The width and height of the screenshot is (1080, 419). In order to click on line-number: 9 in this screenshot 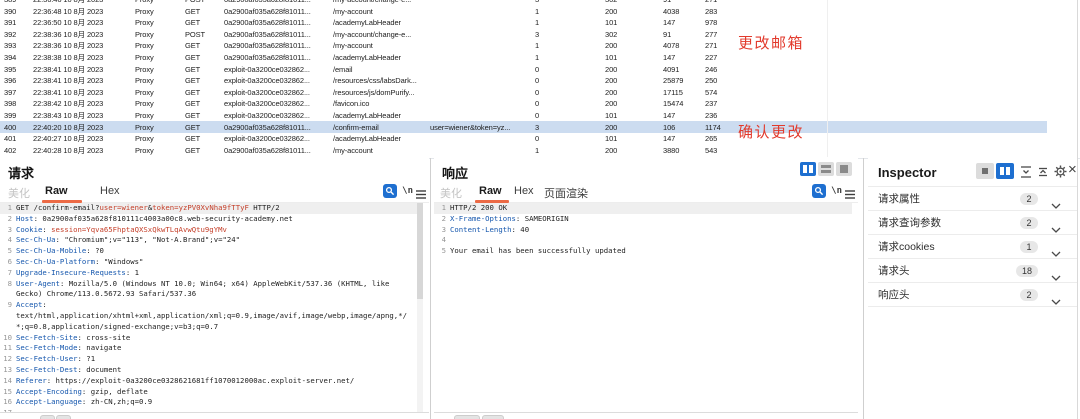, I will do `click(9, 305)`.